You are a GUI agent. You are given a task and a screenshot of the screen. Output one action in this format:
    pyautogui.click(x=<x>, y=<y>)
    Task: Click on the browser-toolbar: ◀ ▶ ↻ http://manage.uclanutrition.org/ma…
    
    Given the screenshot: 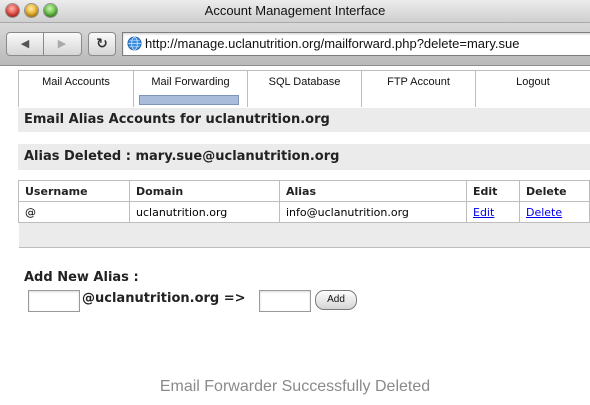 What is the action you would take?
    pyautogui.click(x=295, y=44)
    